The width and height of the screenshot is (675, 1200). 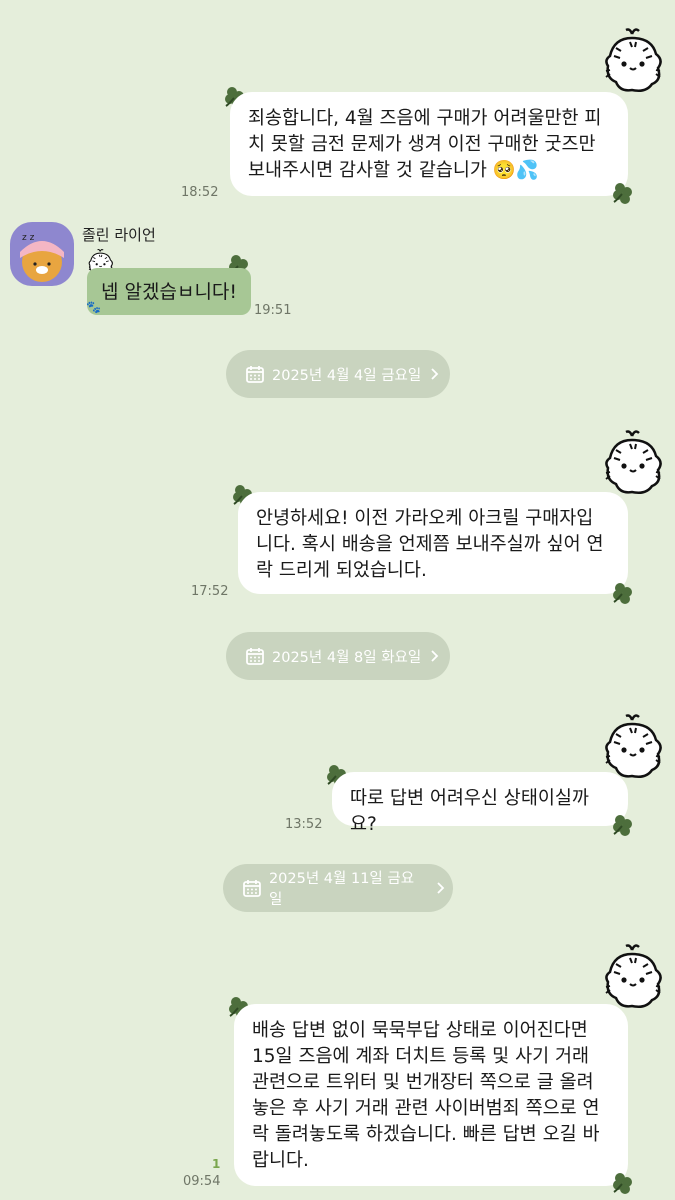 What do you see at coordinates (347, 375) in the screenshot?
I see `date-label: 2025년 4월 4일 금요일` at bounding box center [347, 375].